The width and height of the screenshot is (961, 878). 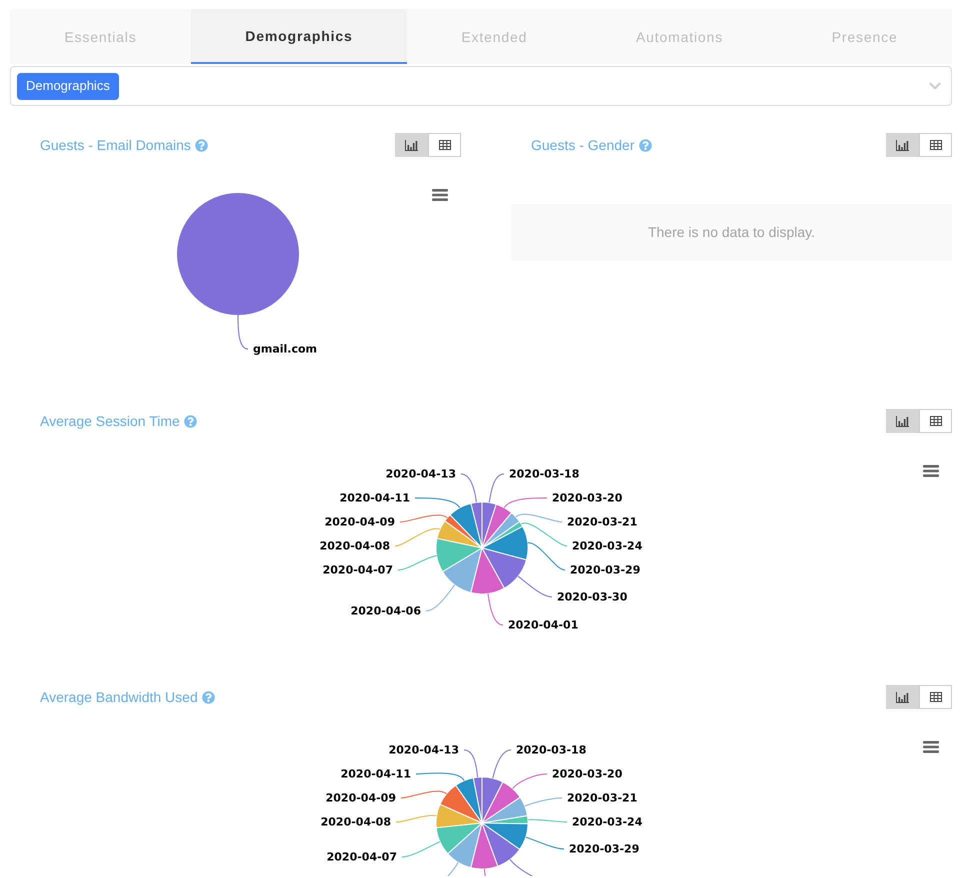 What do you see at coordinates (494, 36) in the screenshot?
I see `tab: Extended` at bounding box center [494, 36].